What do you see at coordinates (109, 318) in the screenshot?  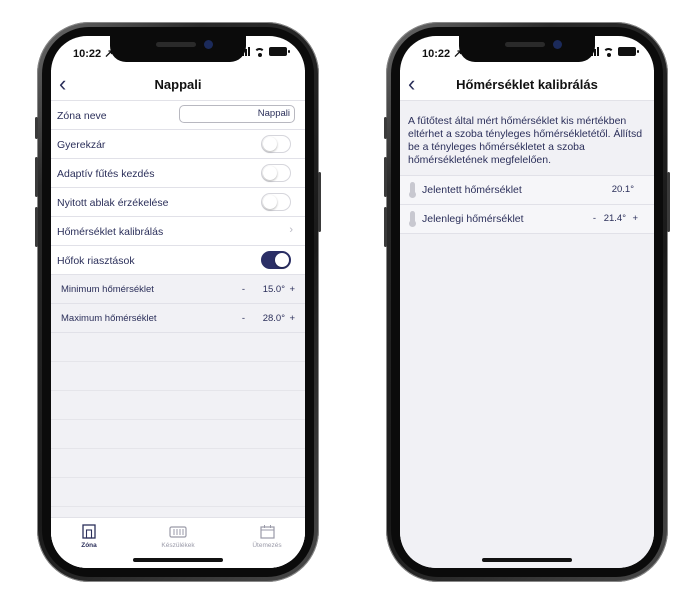 I see `max-temp-label: Maximum hőmérséklet` at bounding box center [109, 318].